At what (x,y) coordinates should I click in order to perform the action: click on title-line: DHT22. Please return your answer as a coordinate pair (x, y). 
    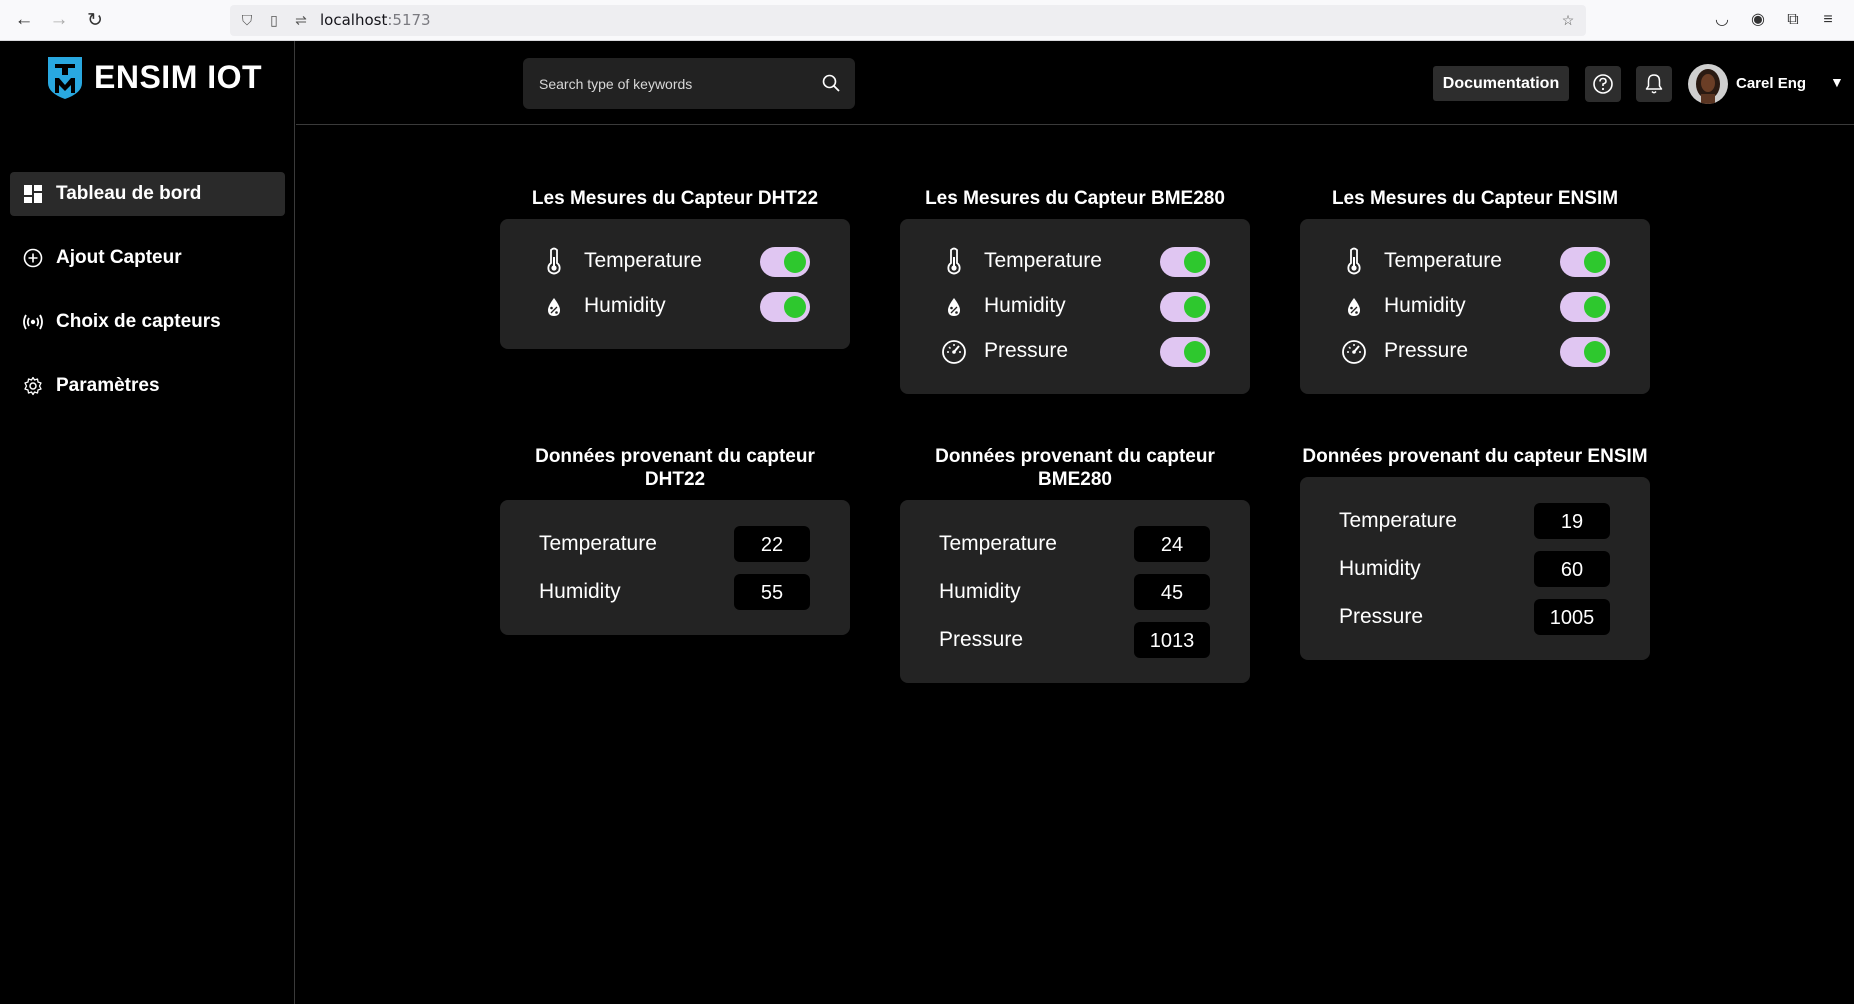
    Looking at the image, I should click on (675, 479).